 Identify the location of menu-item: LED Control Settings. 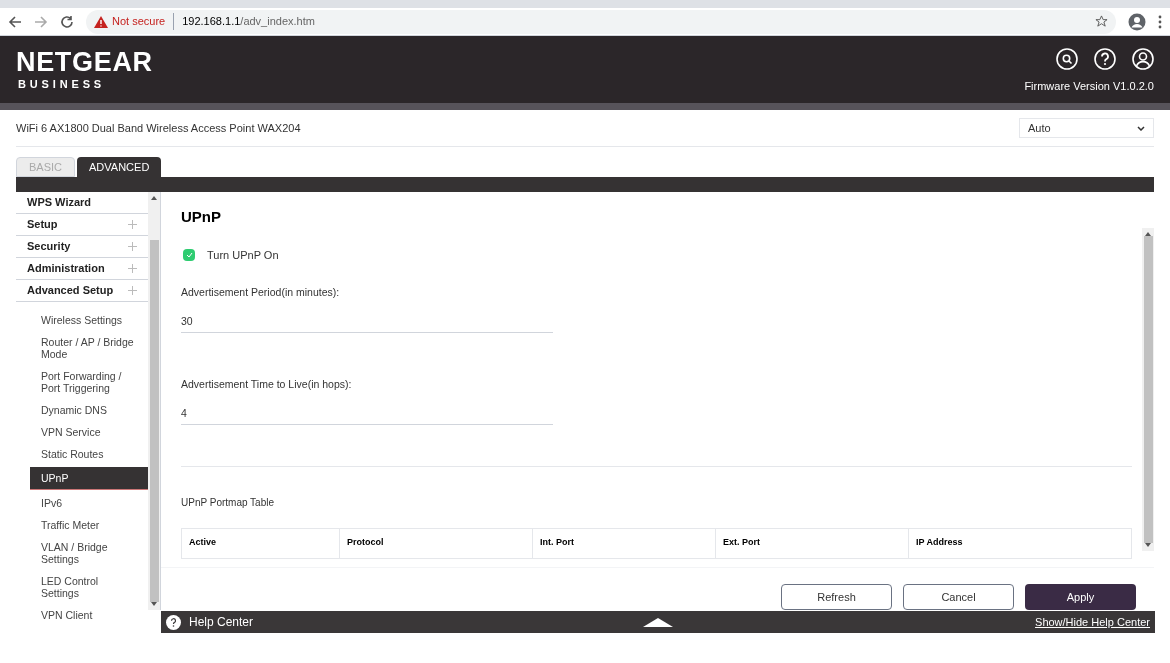
(89, 587).